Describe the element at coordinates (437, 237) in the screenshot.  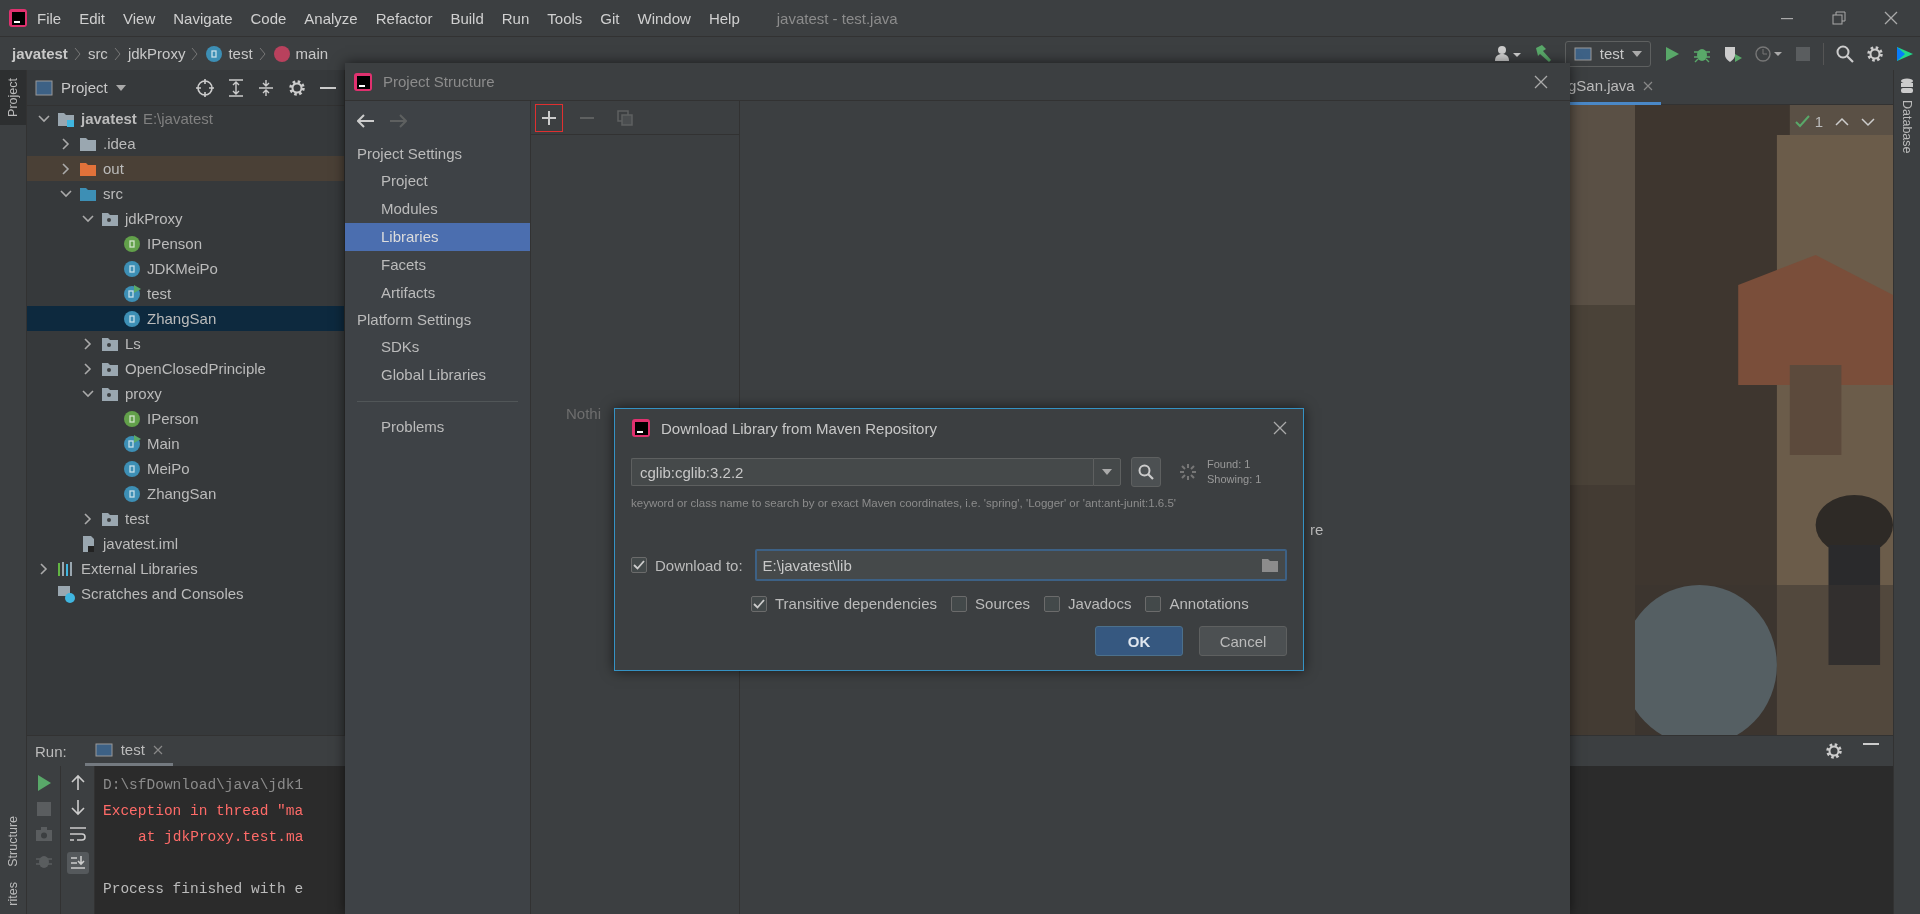
I see `sidebar-item: Libraries` at that location.